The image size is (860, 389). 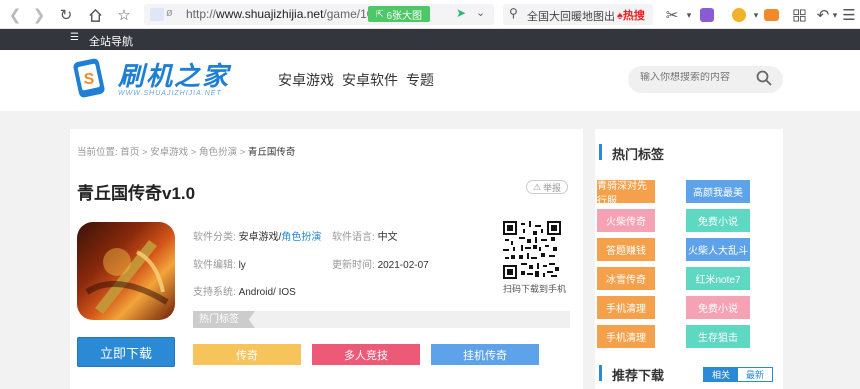 I want to click on lightning-icon: ➤, so click(x=461, y=13).